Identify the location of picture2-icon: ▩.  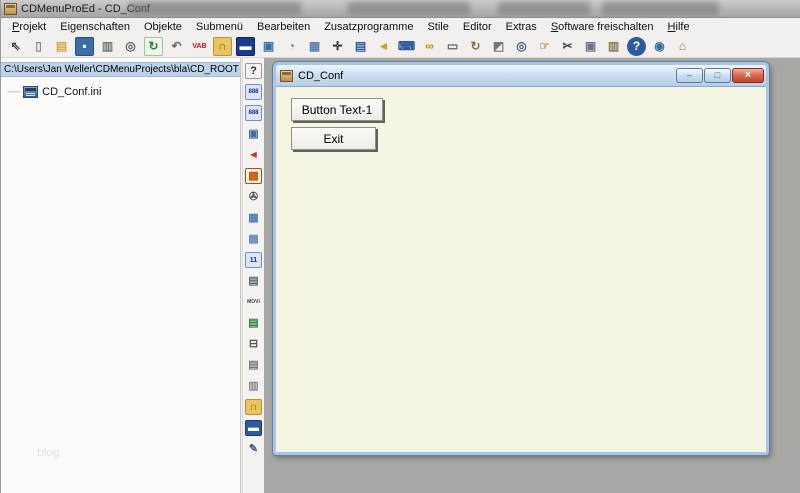
(253, 239).